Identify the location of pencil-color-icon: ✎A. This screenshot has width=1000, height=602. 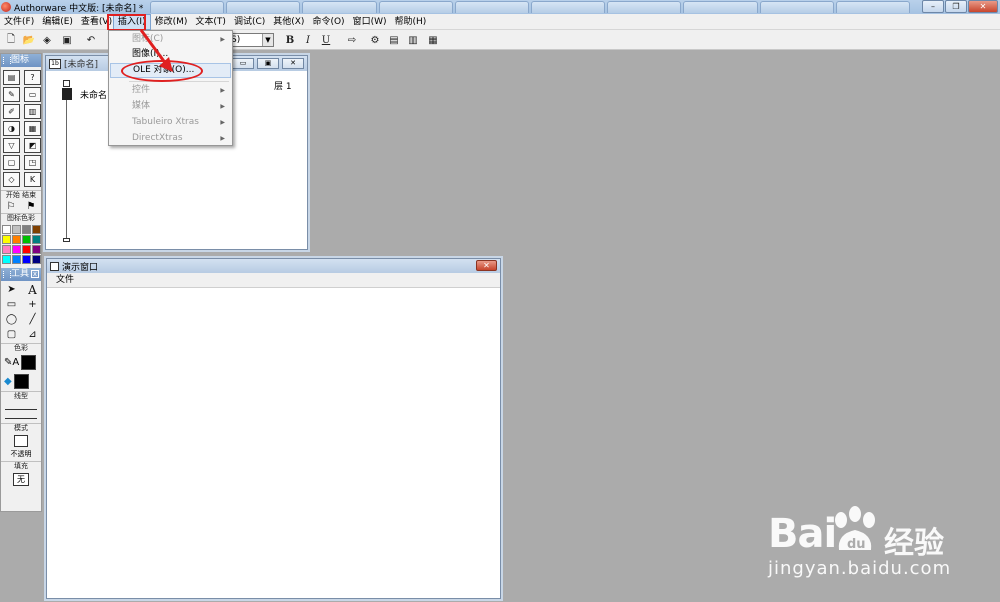
(11, 362).